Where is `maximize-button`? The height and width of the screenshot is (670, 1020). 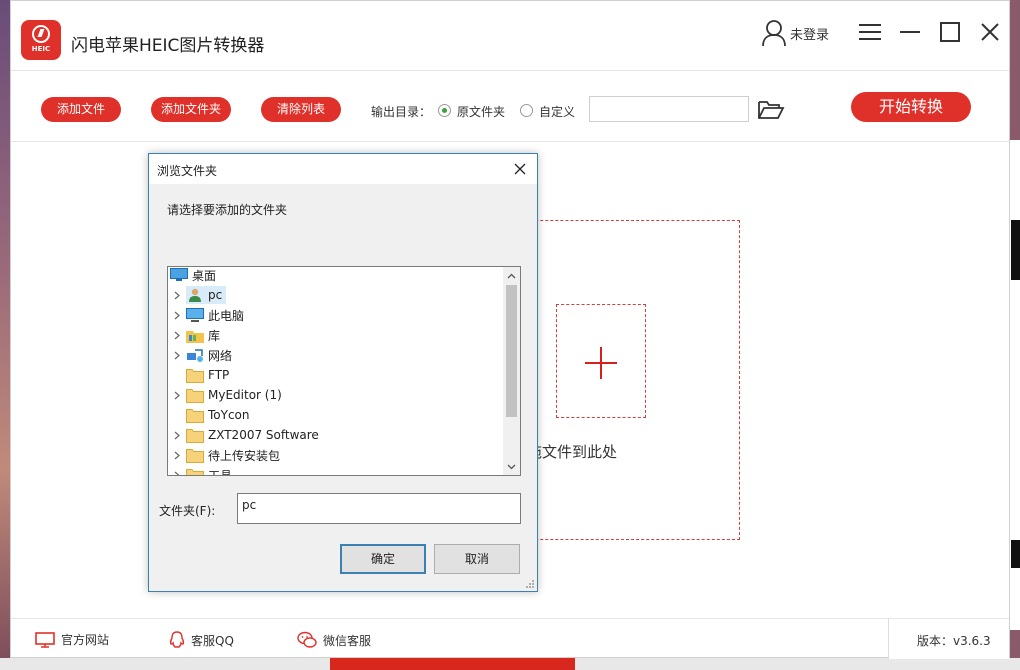
maximize-button is located at coordinates (950, 32).